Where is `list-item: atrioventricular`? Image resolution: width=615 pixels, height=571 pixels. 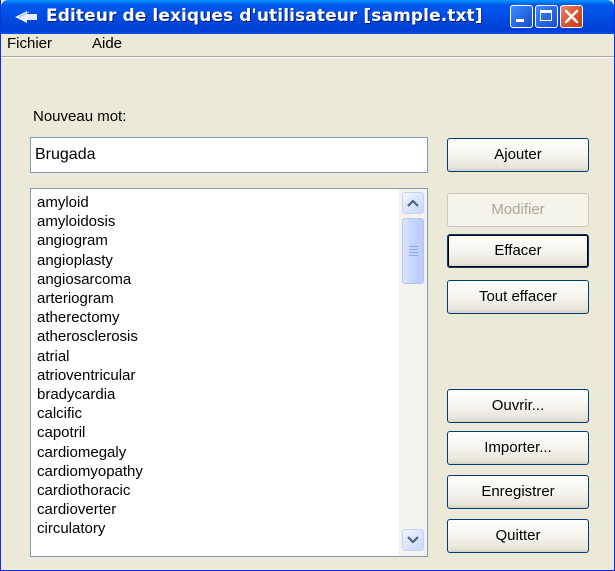 list-item: atrioventricular is located at coordinates (90, 375).